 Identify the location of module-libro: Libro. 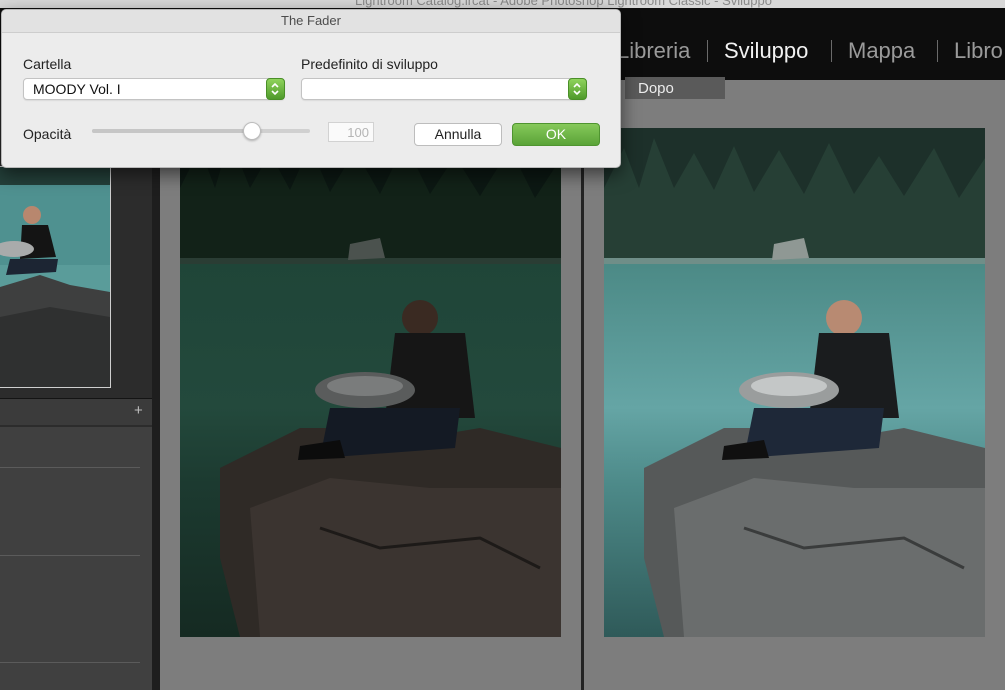
(978, 51).